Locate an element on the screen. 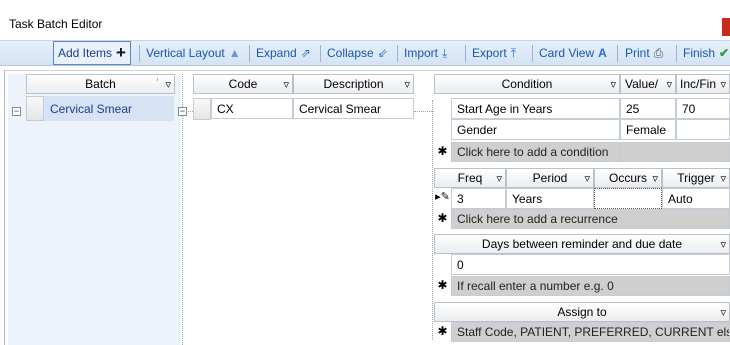  collapse-label: Collapse is located at coordinates (350, 53).